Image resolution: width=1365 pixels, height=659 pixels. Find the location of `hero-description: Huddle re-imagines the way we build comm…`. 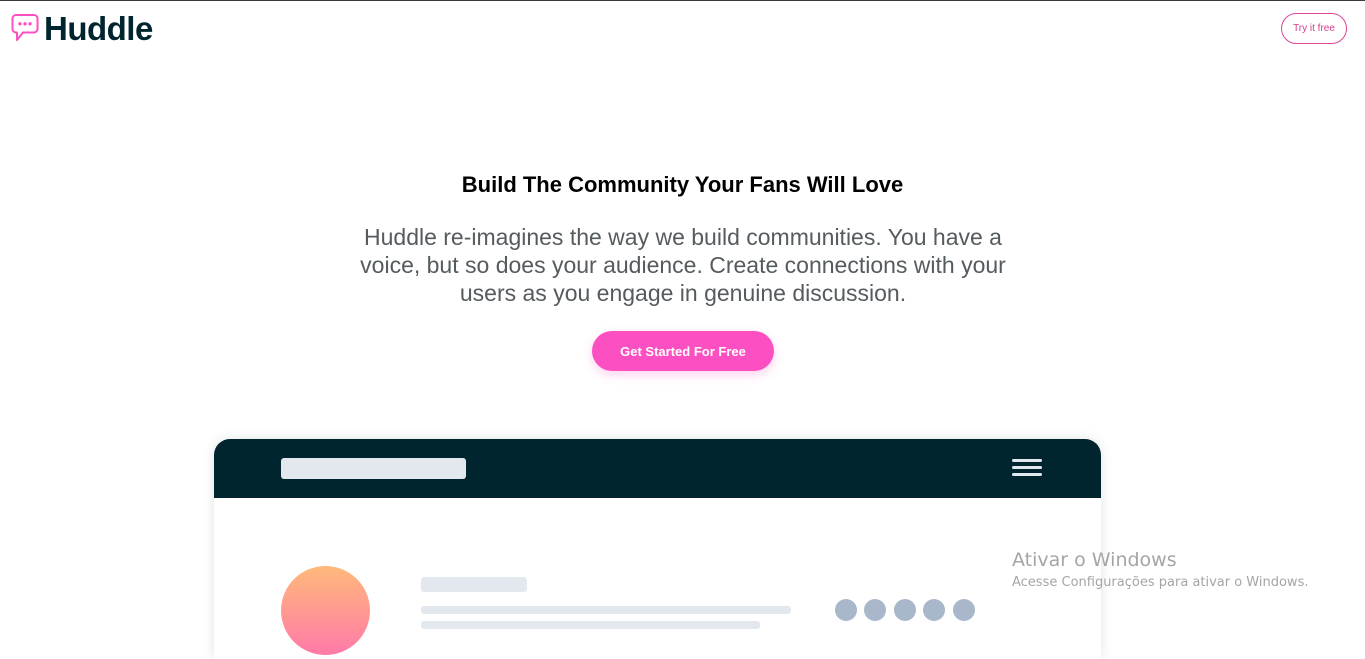

hero-description: Huddle re-imagines the way we build comm… is located at coordinates (683, 265).